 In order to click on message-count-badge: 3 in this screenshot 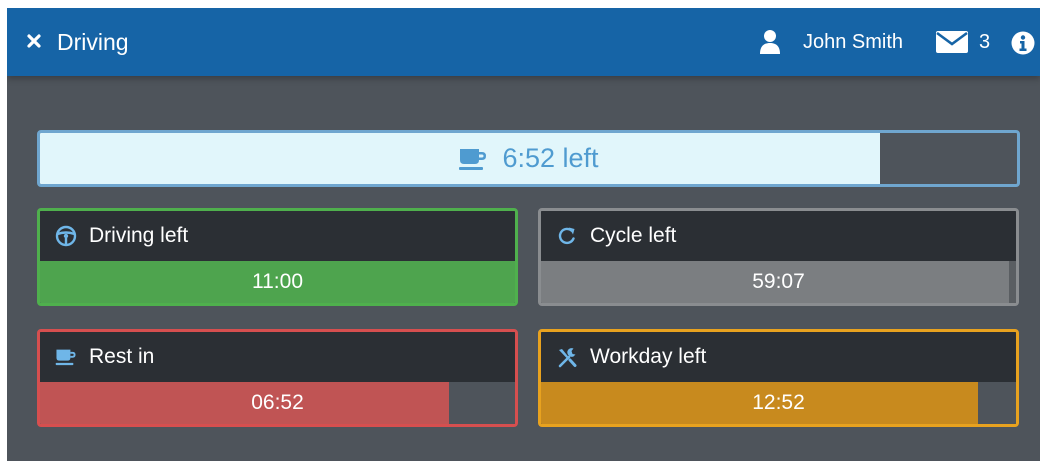, I will do `click(985, 42)`.